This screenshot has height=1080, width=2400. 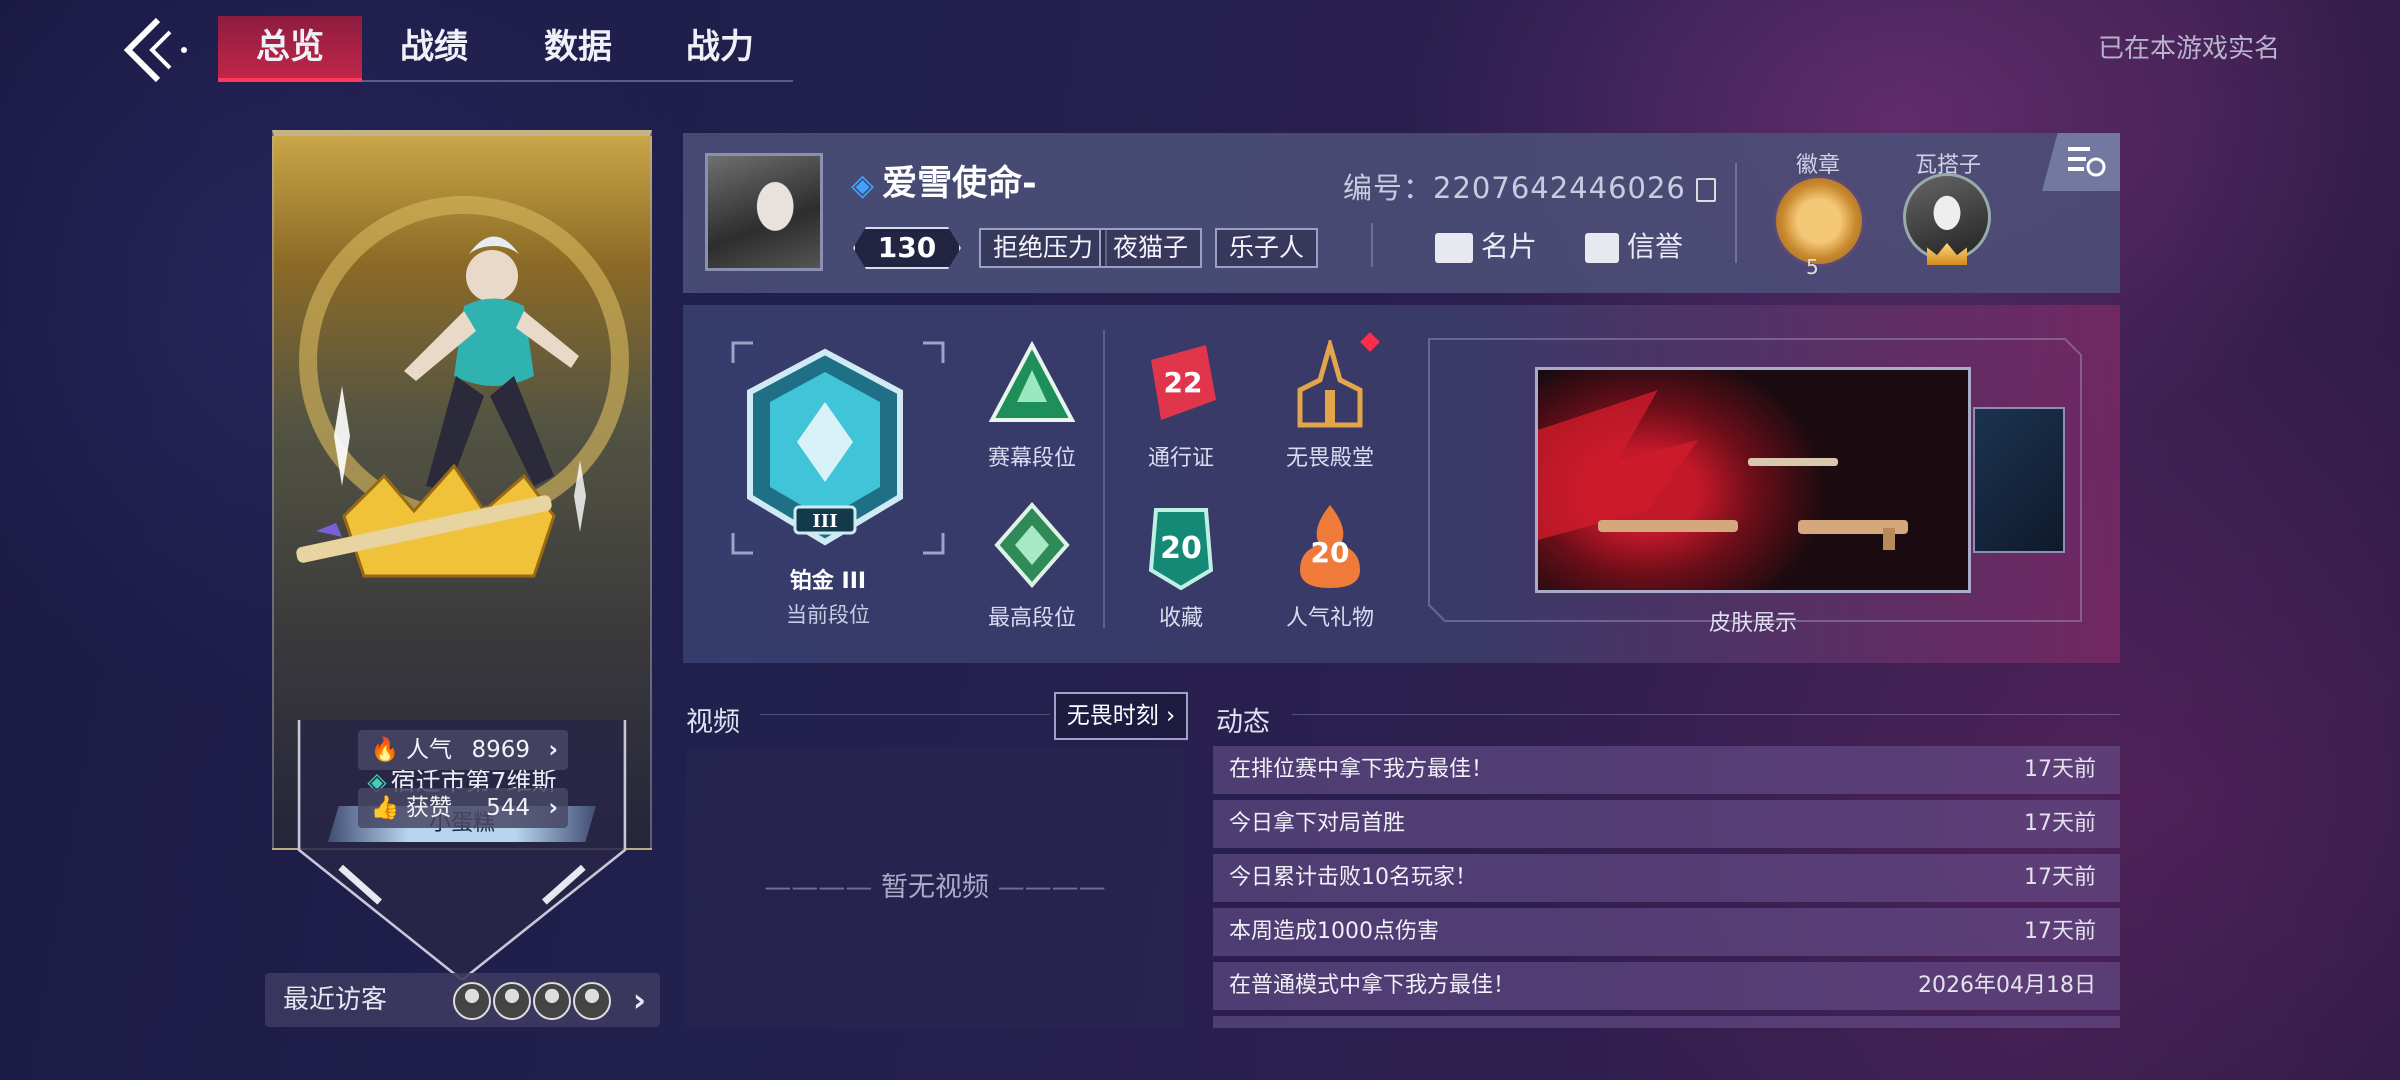 I want to click on video-area: ———— 暂无视频 ————, so click(x=935, y=888).